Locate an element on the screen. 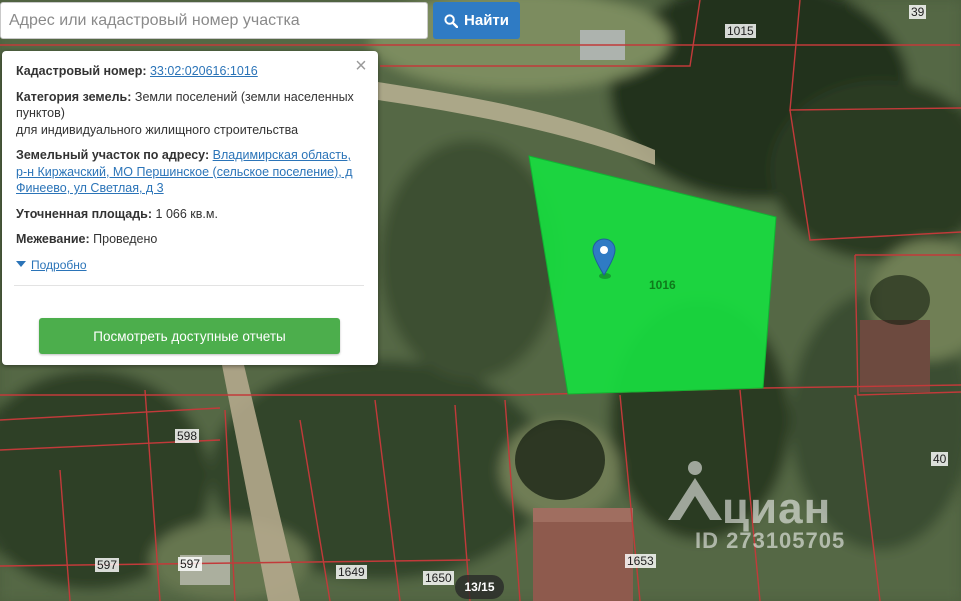  search-button-label: Найти is located at coordinates (486, 20).